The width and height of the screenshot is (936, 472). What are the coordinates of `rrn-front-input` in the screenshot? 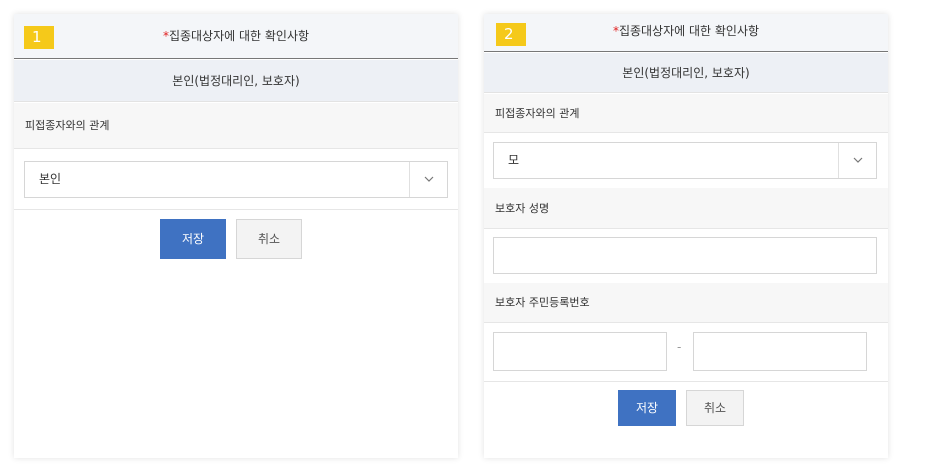 It's located at (580, 351).